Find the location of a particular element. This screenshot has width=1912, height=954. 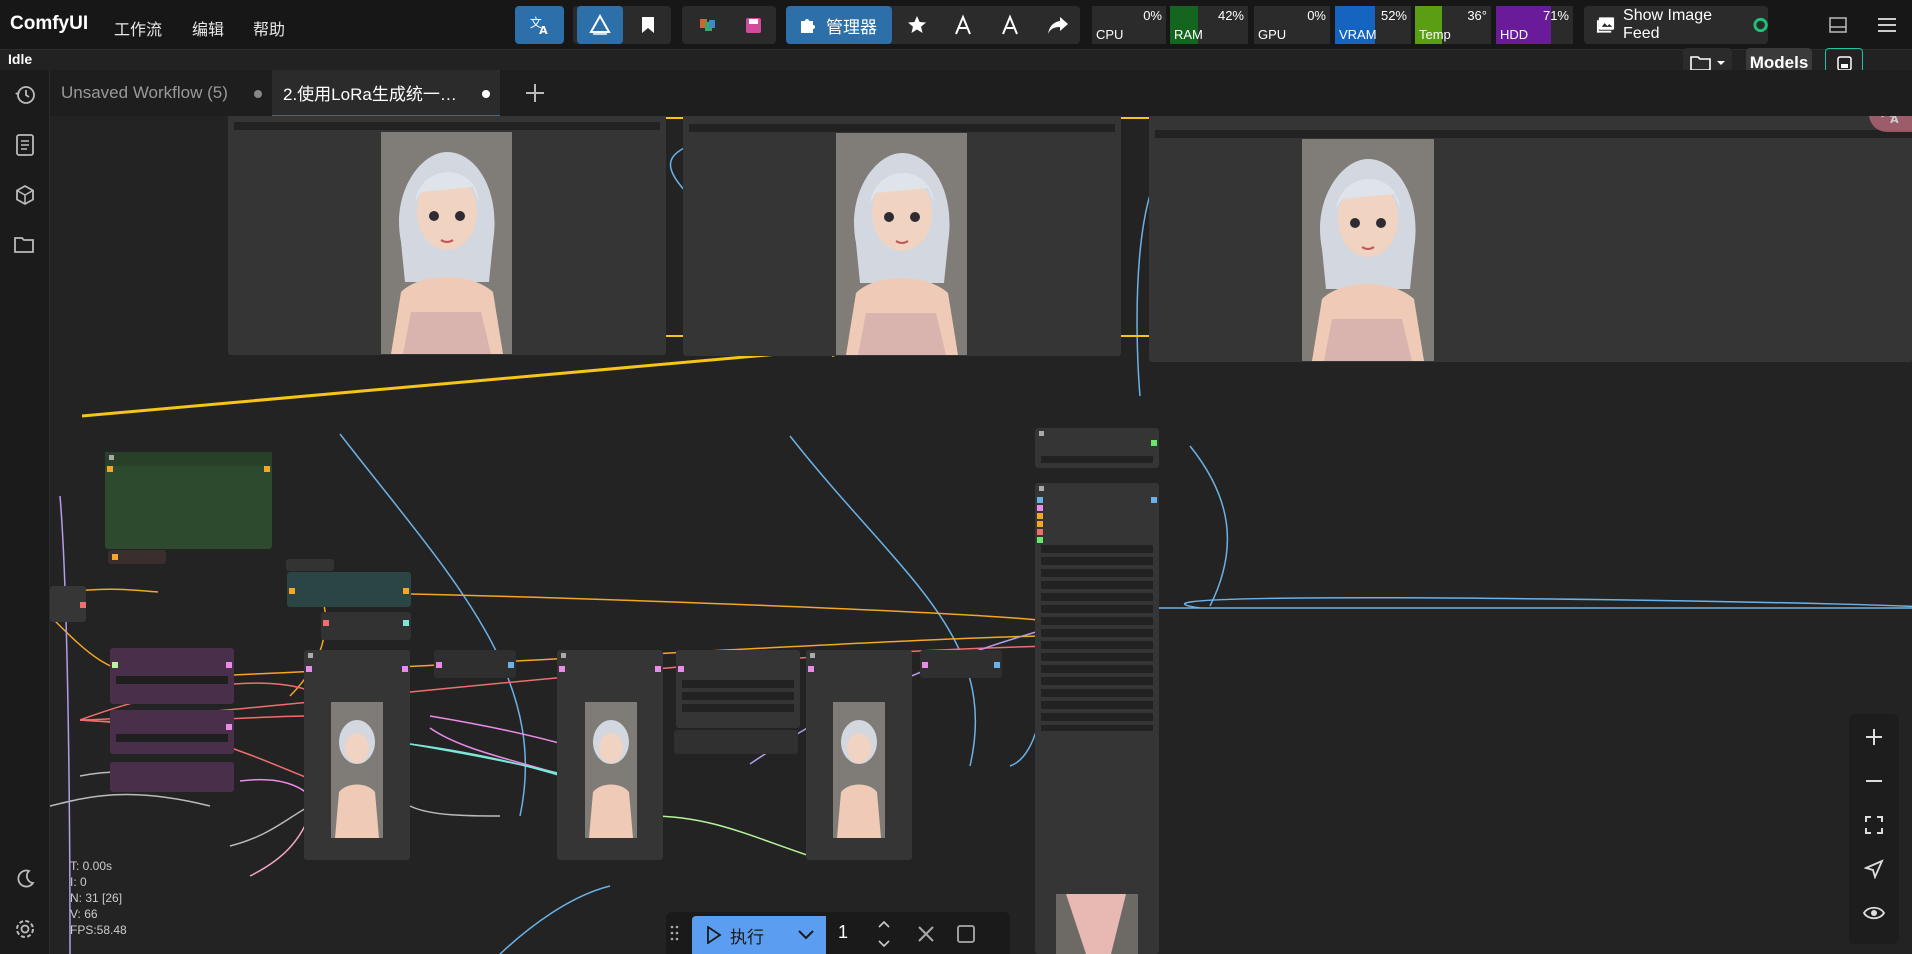

share-button is located at coordinates (1058, 25).